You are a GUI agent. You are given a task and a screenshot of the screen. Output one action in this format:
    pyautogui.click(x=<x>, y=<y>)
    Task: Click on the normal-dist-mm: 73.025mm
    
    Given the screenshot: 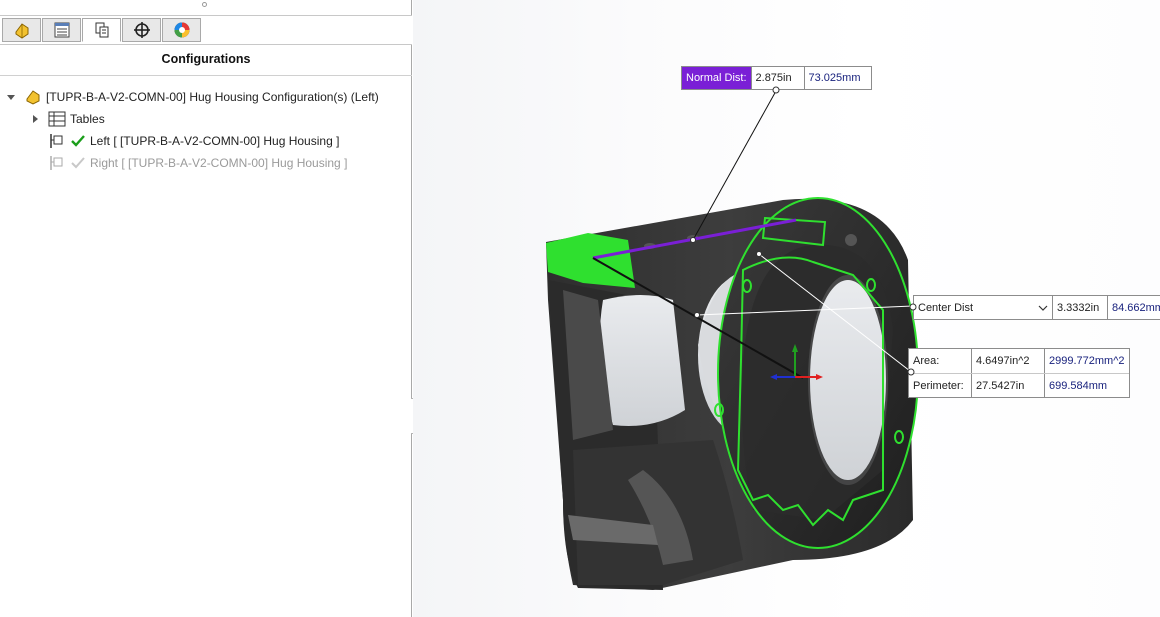 What is the action you would take?
    pyautogui.click(x=834, y=78)
    